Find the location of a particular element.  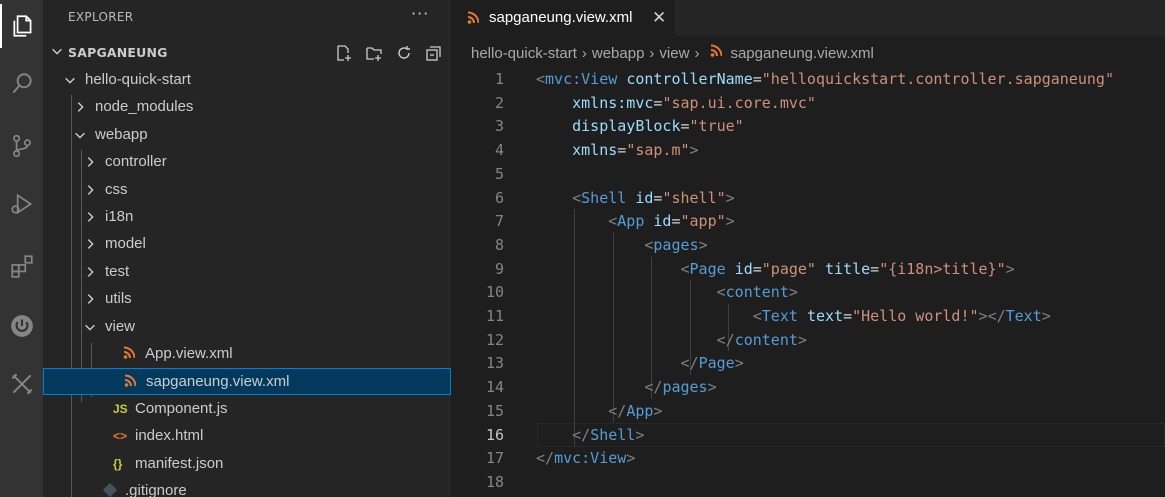

line-source: </Shell> is located at coordinates (608, 434).